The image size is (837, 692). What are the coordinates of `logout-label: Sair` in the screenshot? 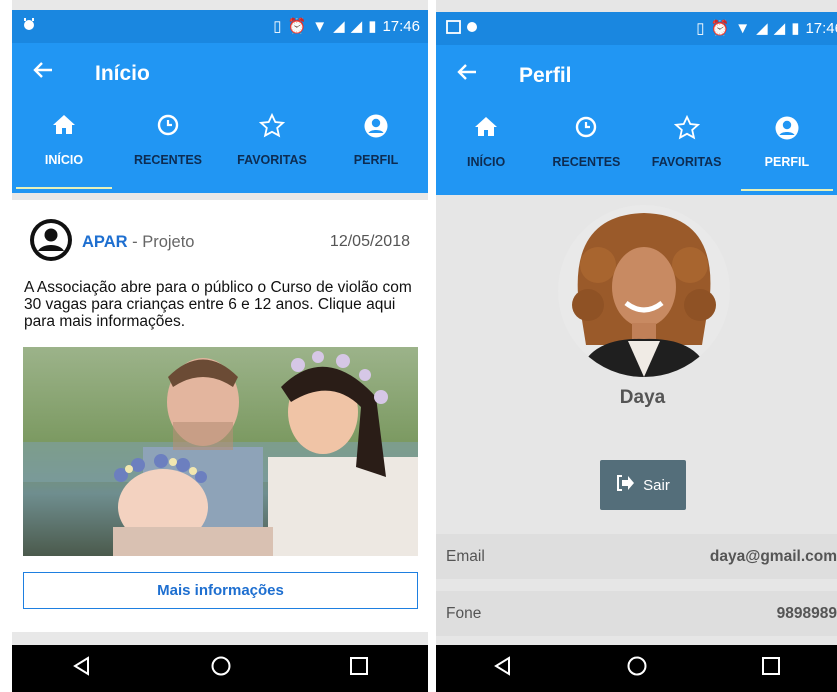 It's located at (656, 485).